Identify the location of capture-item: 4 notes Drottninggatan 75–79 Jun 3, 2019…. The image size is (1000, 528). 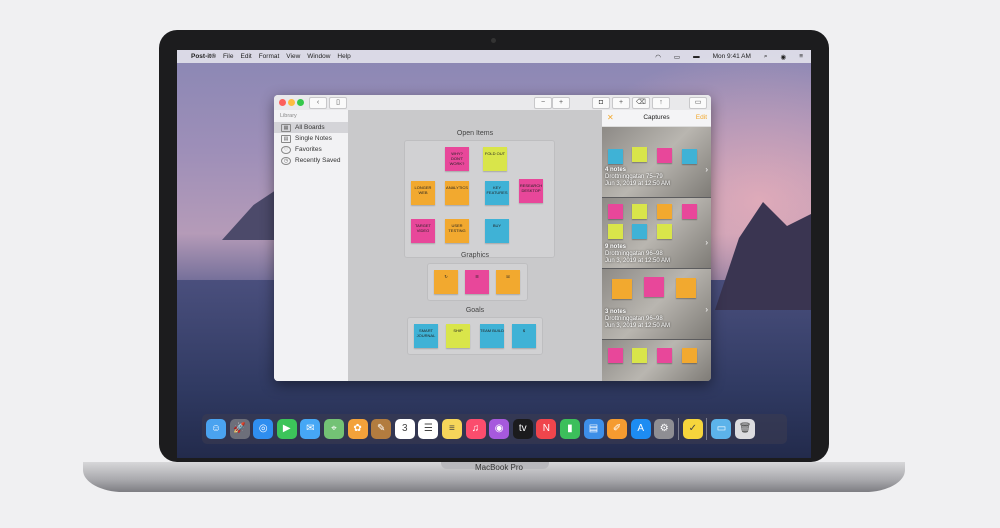
(656, 162).